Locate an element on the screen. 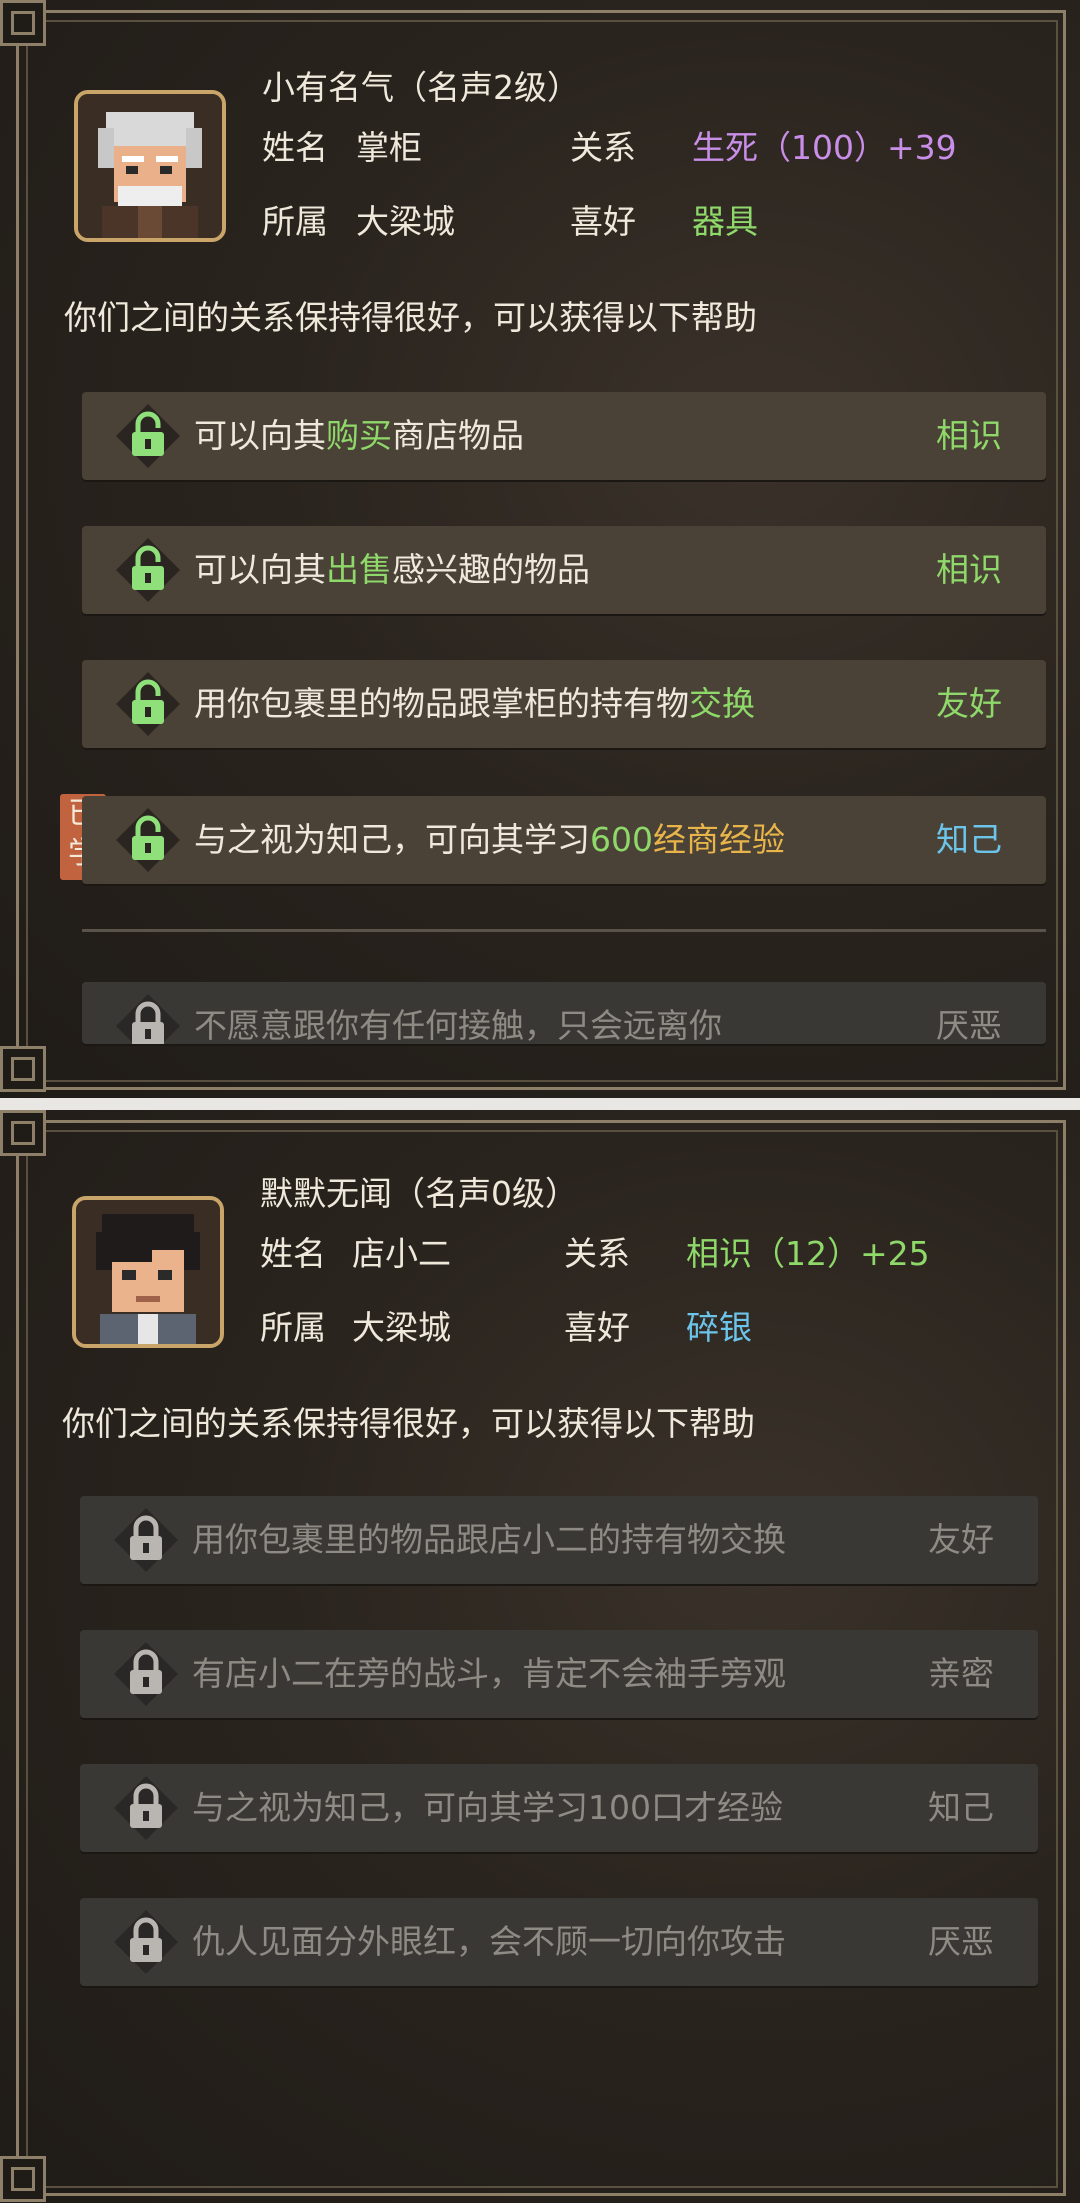 This screenshot has height=2203, width=1080. waiter-avatar is located at coordinates (148, 1272).